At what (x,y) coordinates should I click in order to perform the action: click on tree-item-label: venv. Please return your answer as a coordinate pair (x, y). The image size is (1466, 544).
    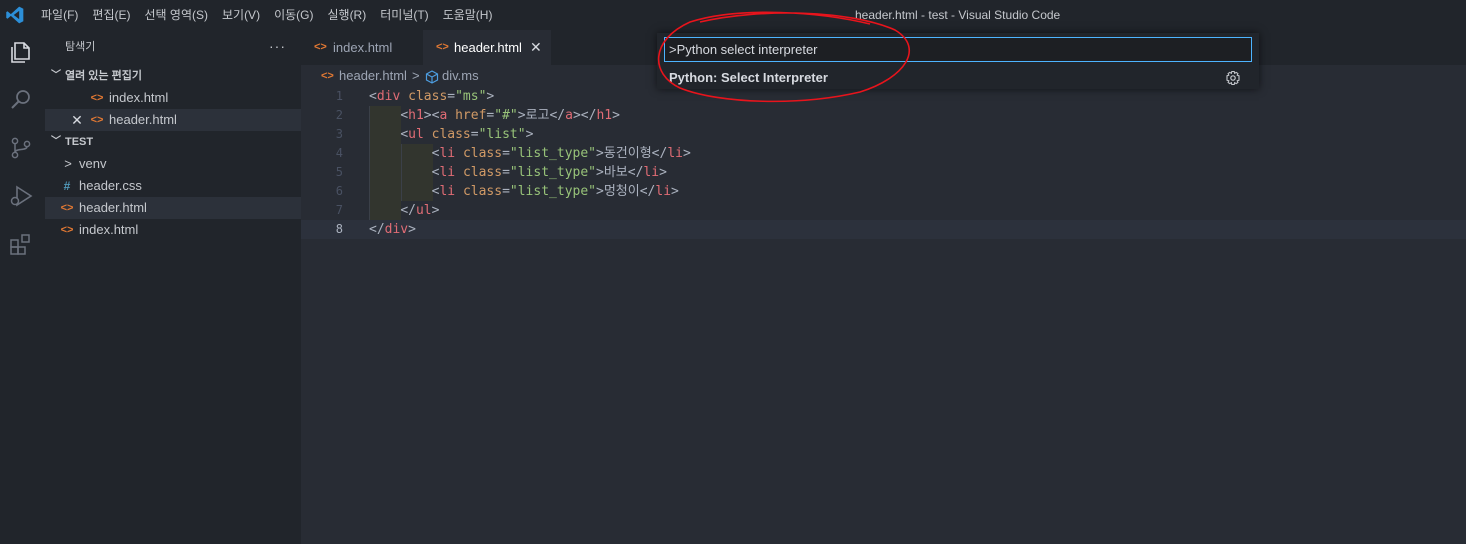
    Looking at the image, I should click on (93, 163).